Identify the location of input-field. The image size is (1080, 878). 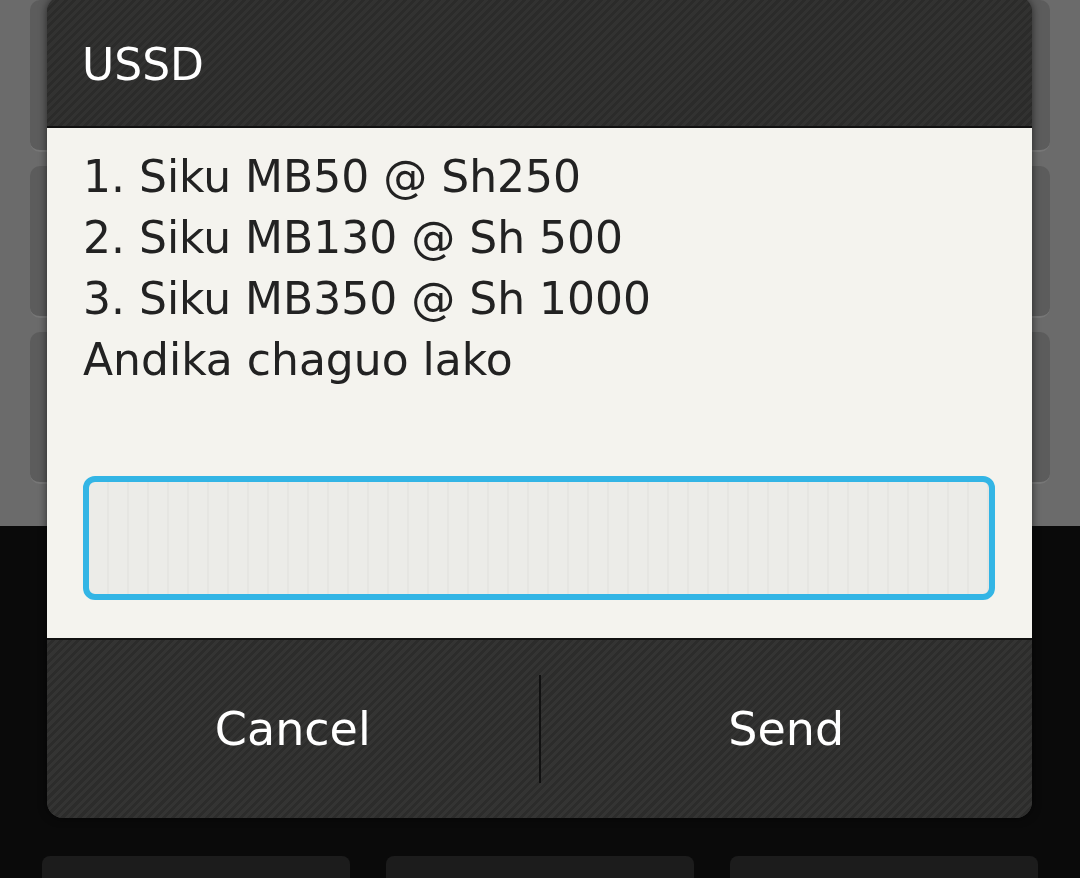
(539, 538).